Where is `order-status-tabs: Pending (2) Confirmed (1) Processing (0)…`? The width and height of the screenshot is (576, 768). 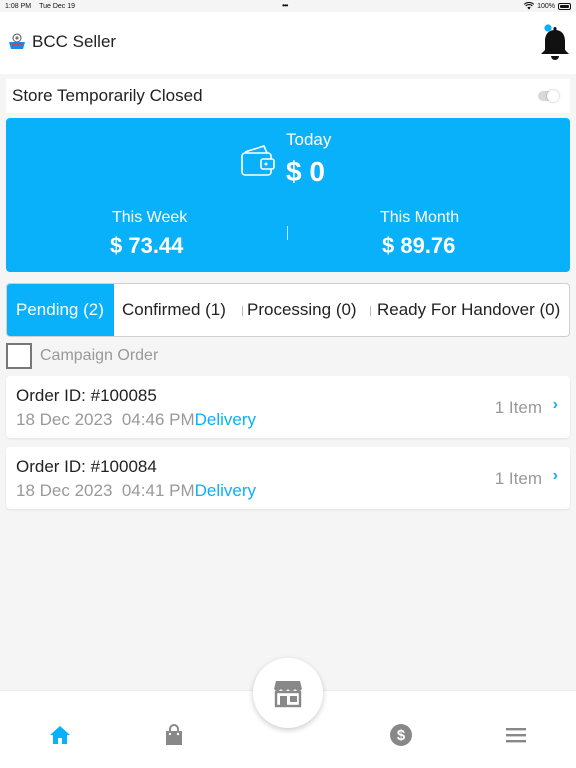 order-status-tabs: Pending (2) Confirmed (1) Processing (0)… is located at coordinates (288, 310).